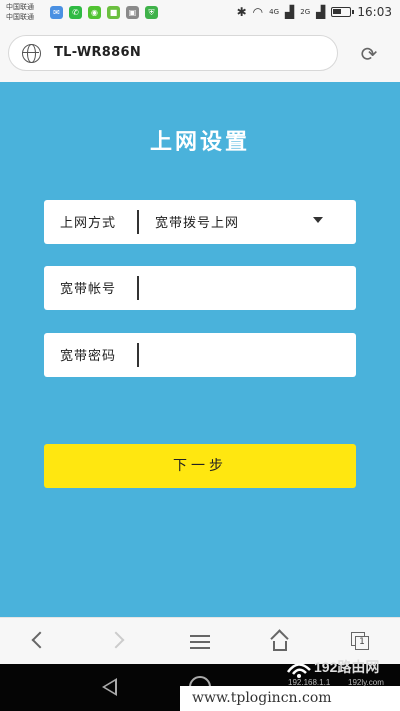 The width and height of the screenshot is (400, 711). What do you see at coordinates (199, 142) in the screenshot?
I see `page-title: 上网设置` at bounding box center [199, 142].